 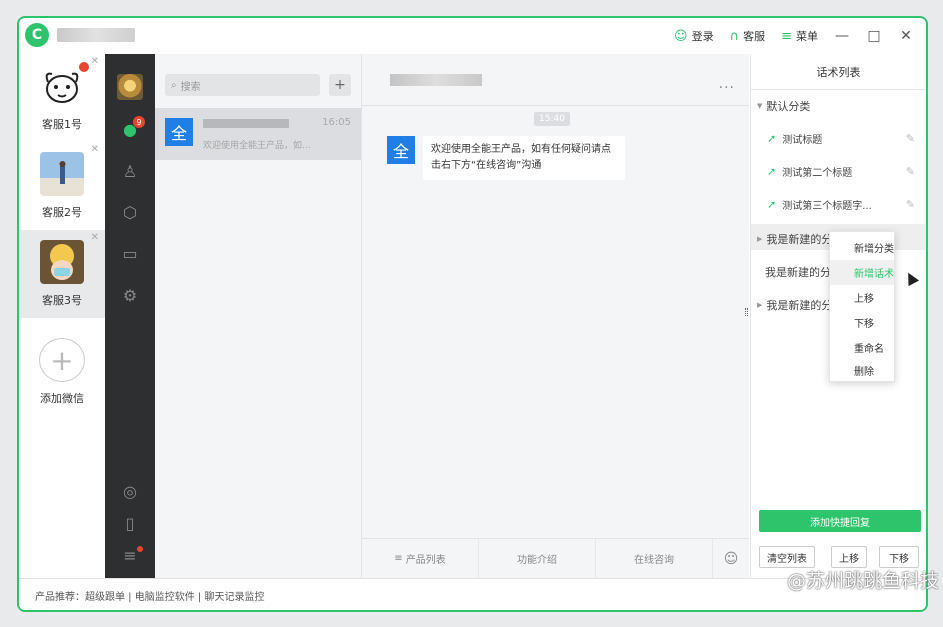 I want to click on login-button: ☺ 登录, so click(x=694, y=36).